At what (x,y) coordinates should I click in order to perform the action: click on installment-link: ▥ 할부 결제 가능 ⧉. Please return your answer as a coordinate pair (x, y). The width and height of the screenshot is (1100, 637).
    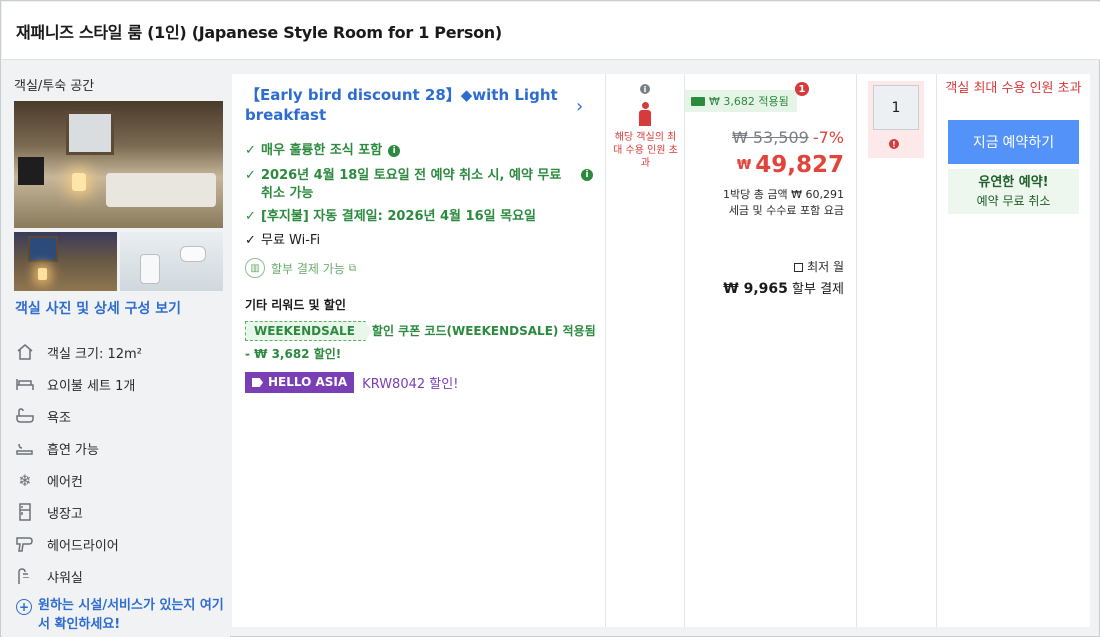
    Looking at the image, I should click on (300, 268).